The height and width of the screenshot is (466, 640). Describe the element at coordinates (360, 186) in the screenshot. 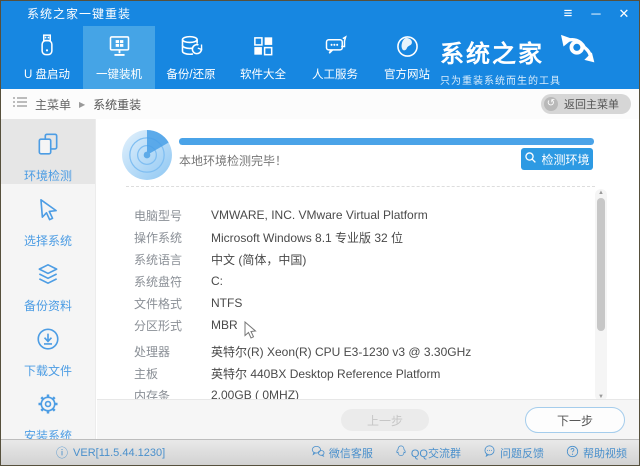

I see `divider` at that location.